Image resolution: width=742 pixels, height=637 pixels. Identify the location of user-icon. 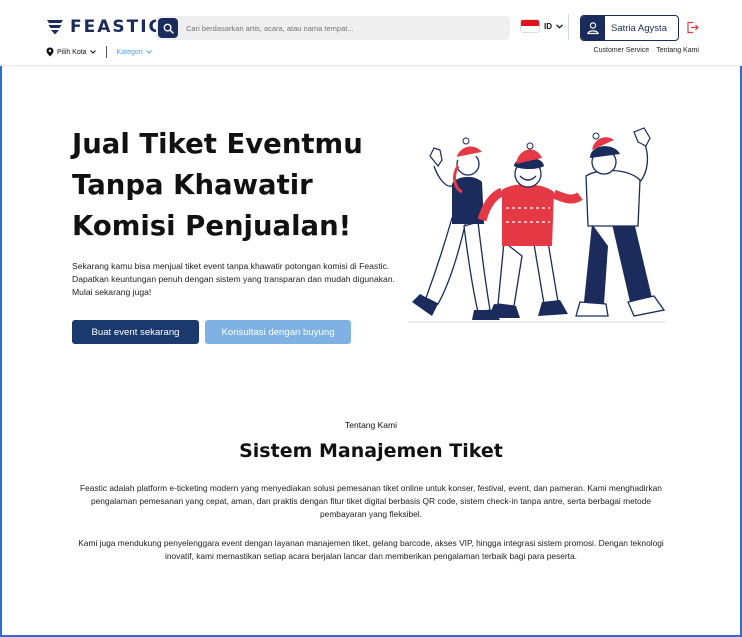
(593, 28).